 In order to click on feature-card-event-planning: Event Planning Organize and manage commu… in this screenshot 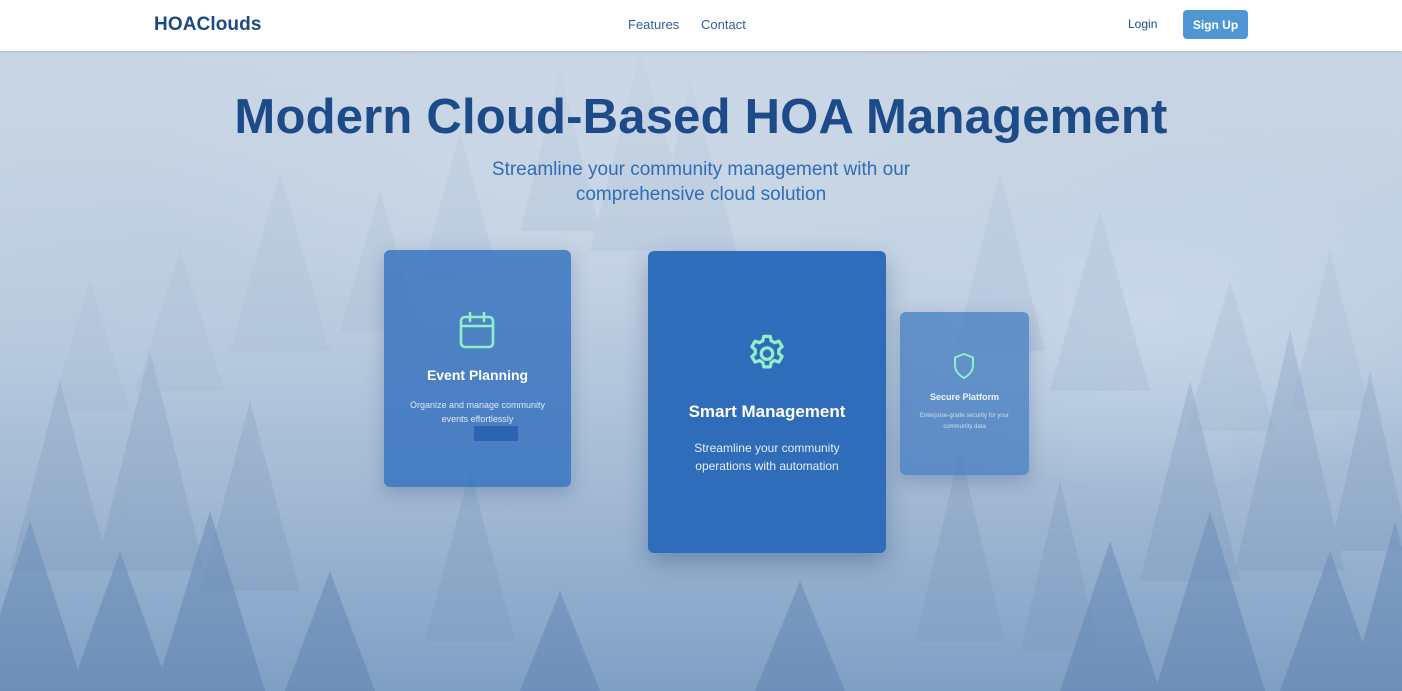, I will do `click(477, 368)`.